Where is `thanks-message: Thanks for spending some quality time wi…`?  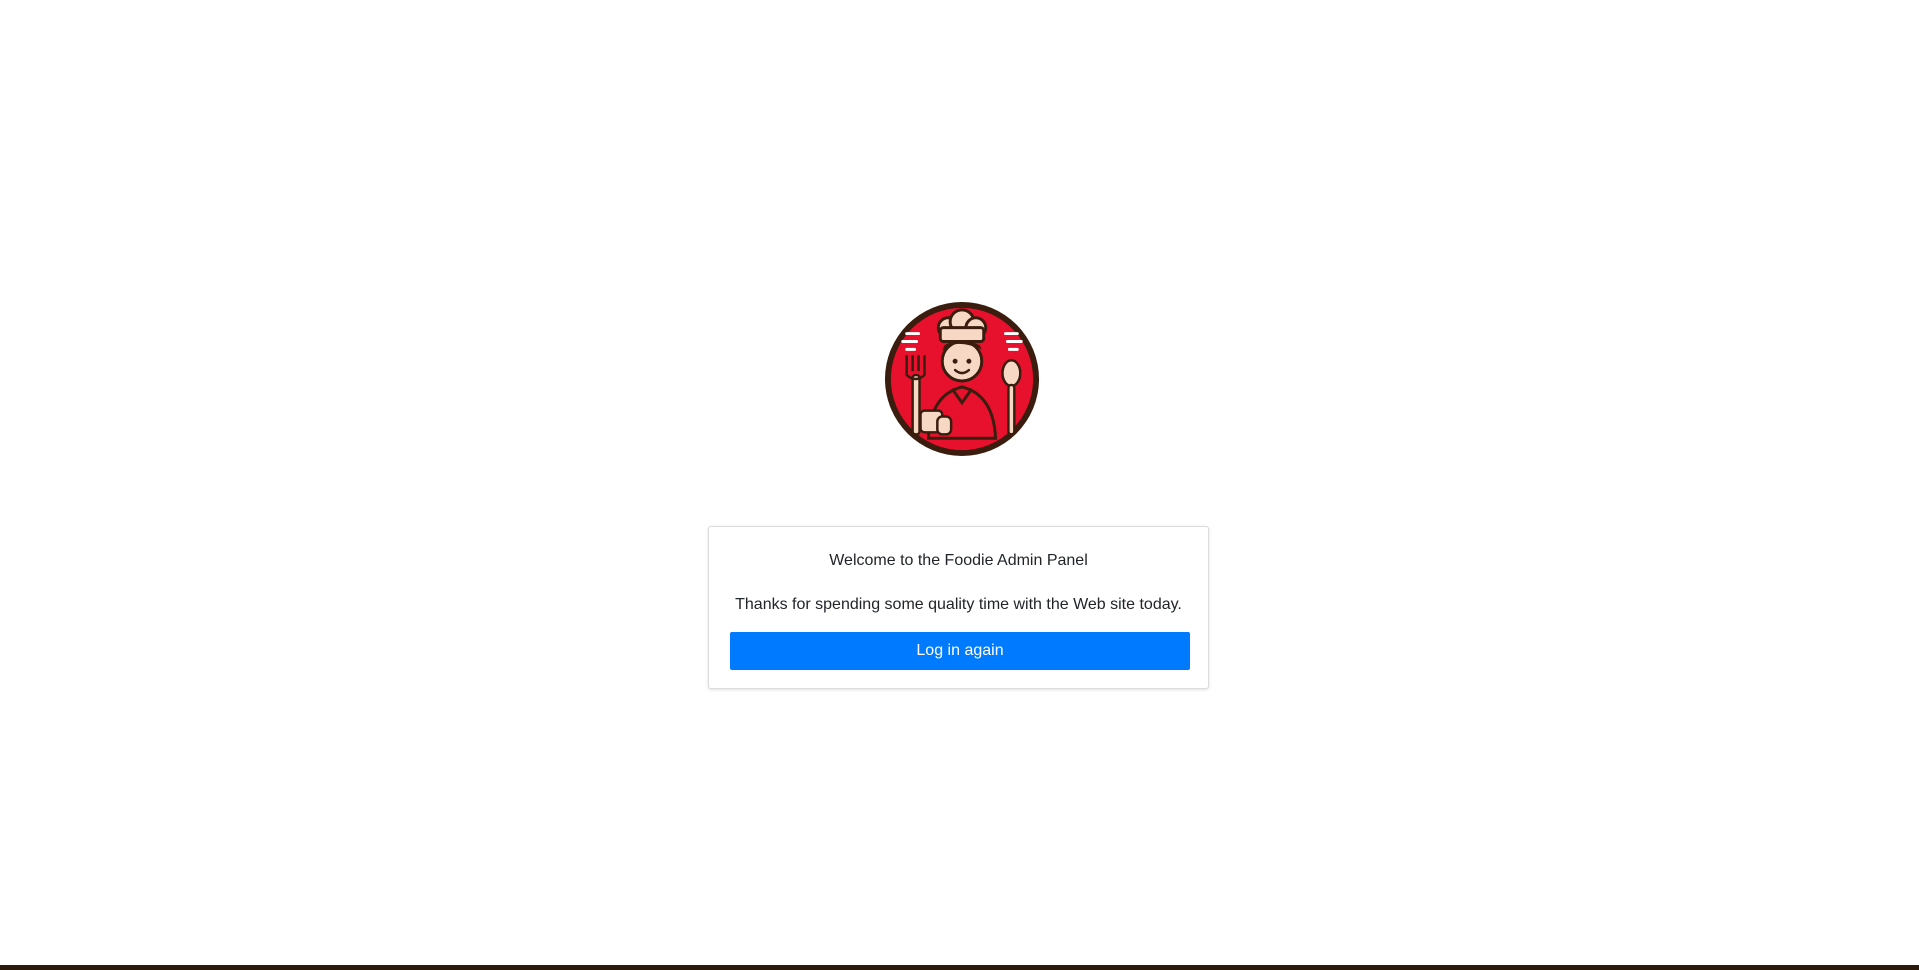 thanks-message: Thanks for spending some quality time wi… is located at coordinates (958, 604).